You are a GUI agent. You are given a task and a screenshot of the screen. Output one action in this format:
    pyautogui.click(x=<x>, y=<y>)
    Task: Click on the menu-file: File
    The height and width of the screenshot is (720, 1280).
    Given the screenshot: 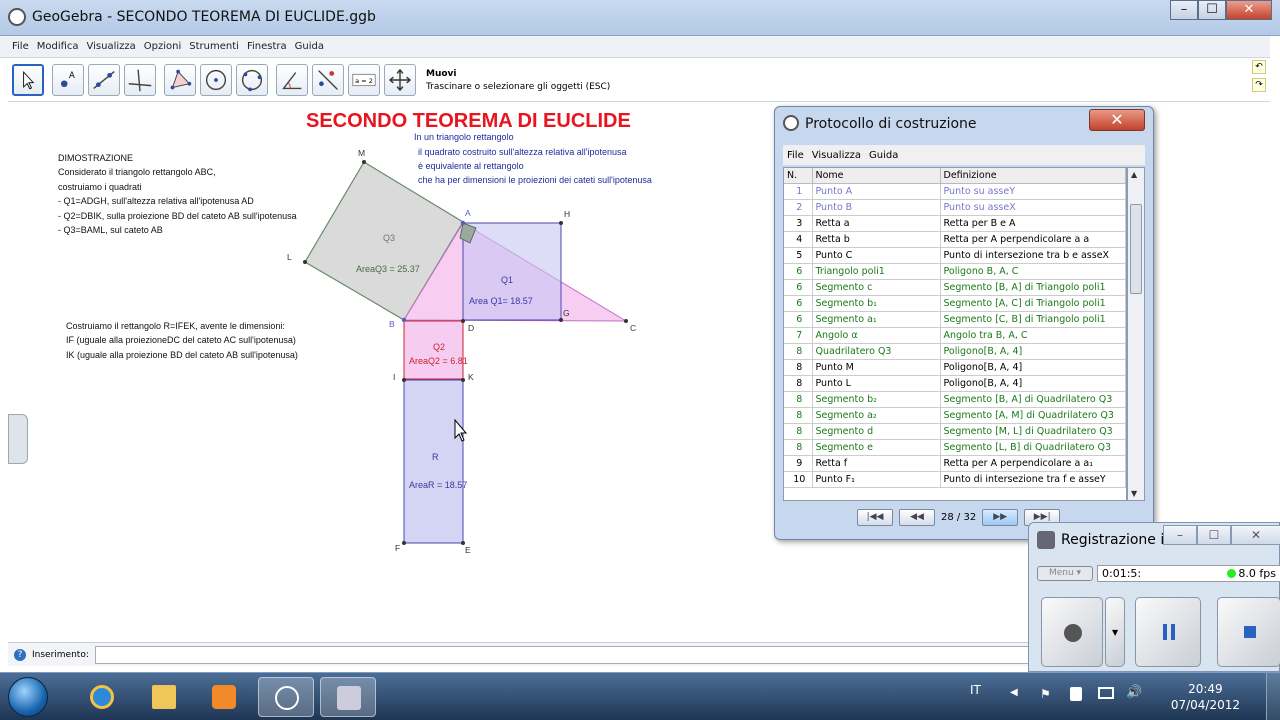 What is the action you would take?
    pyautogui.click(x=20, y=46)
    